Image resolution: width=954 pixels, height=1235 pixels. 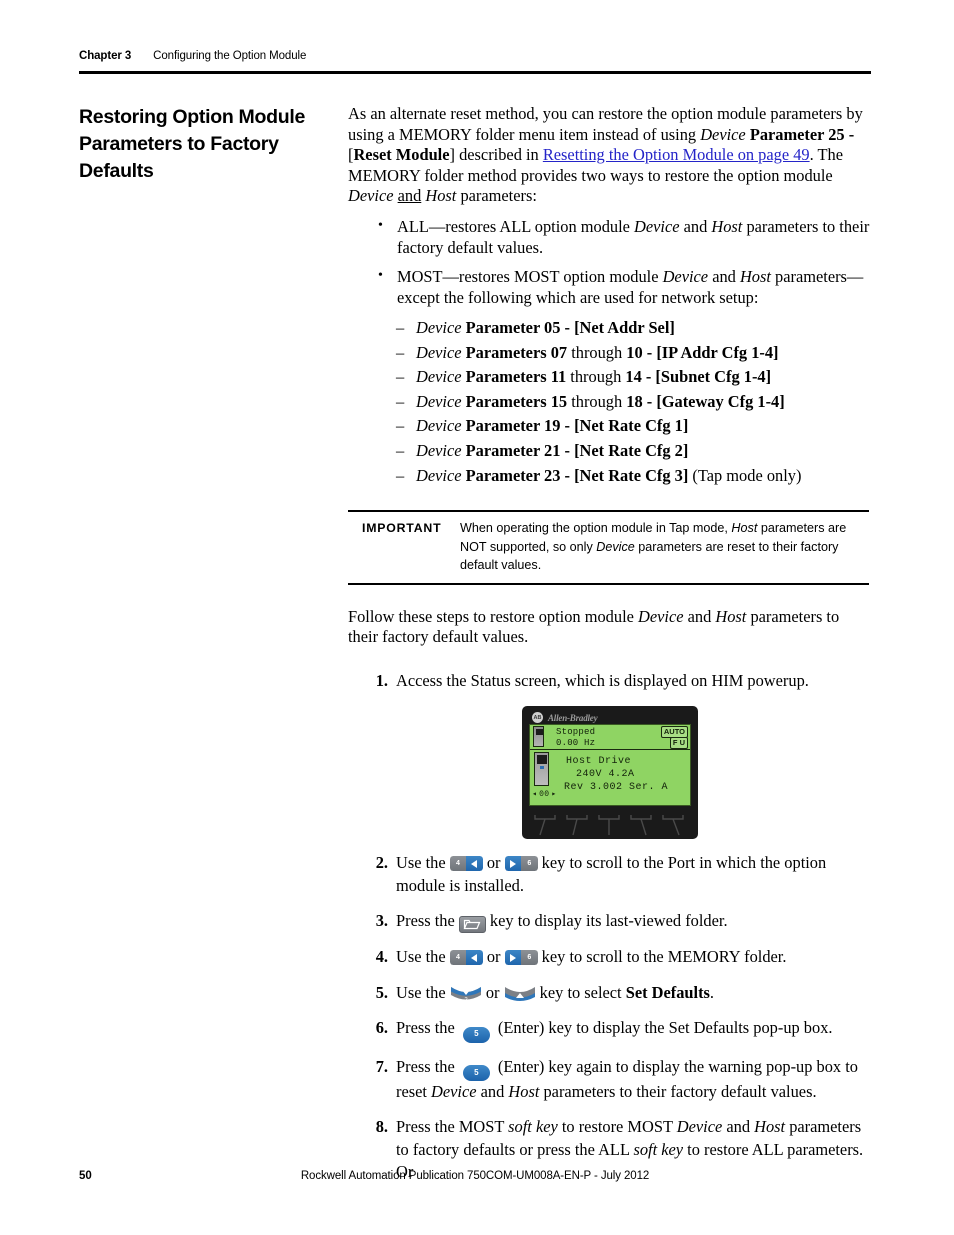 What do you see at coordinates (423, 863) in the screenshot?
I see `step2-a: Use the` at bounding box center [423, 863].